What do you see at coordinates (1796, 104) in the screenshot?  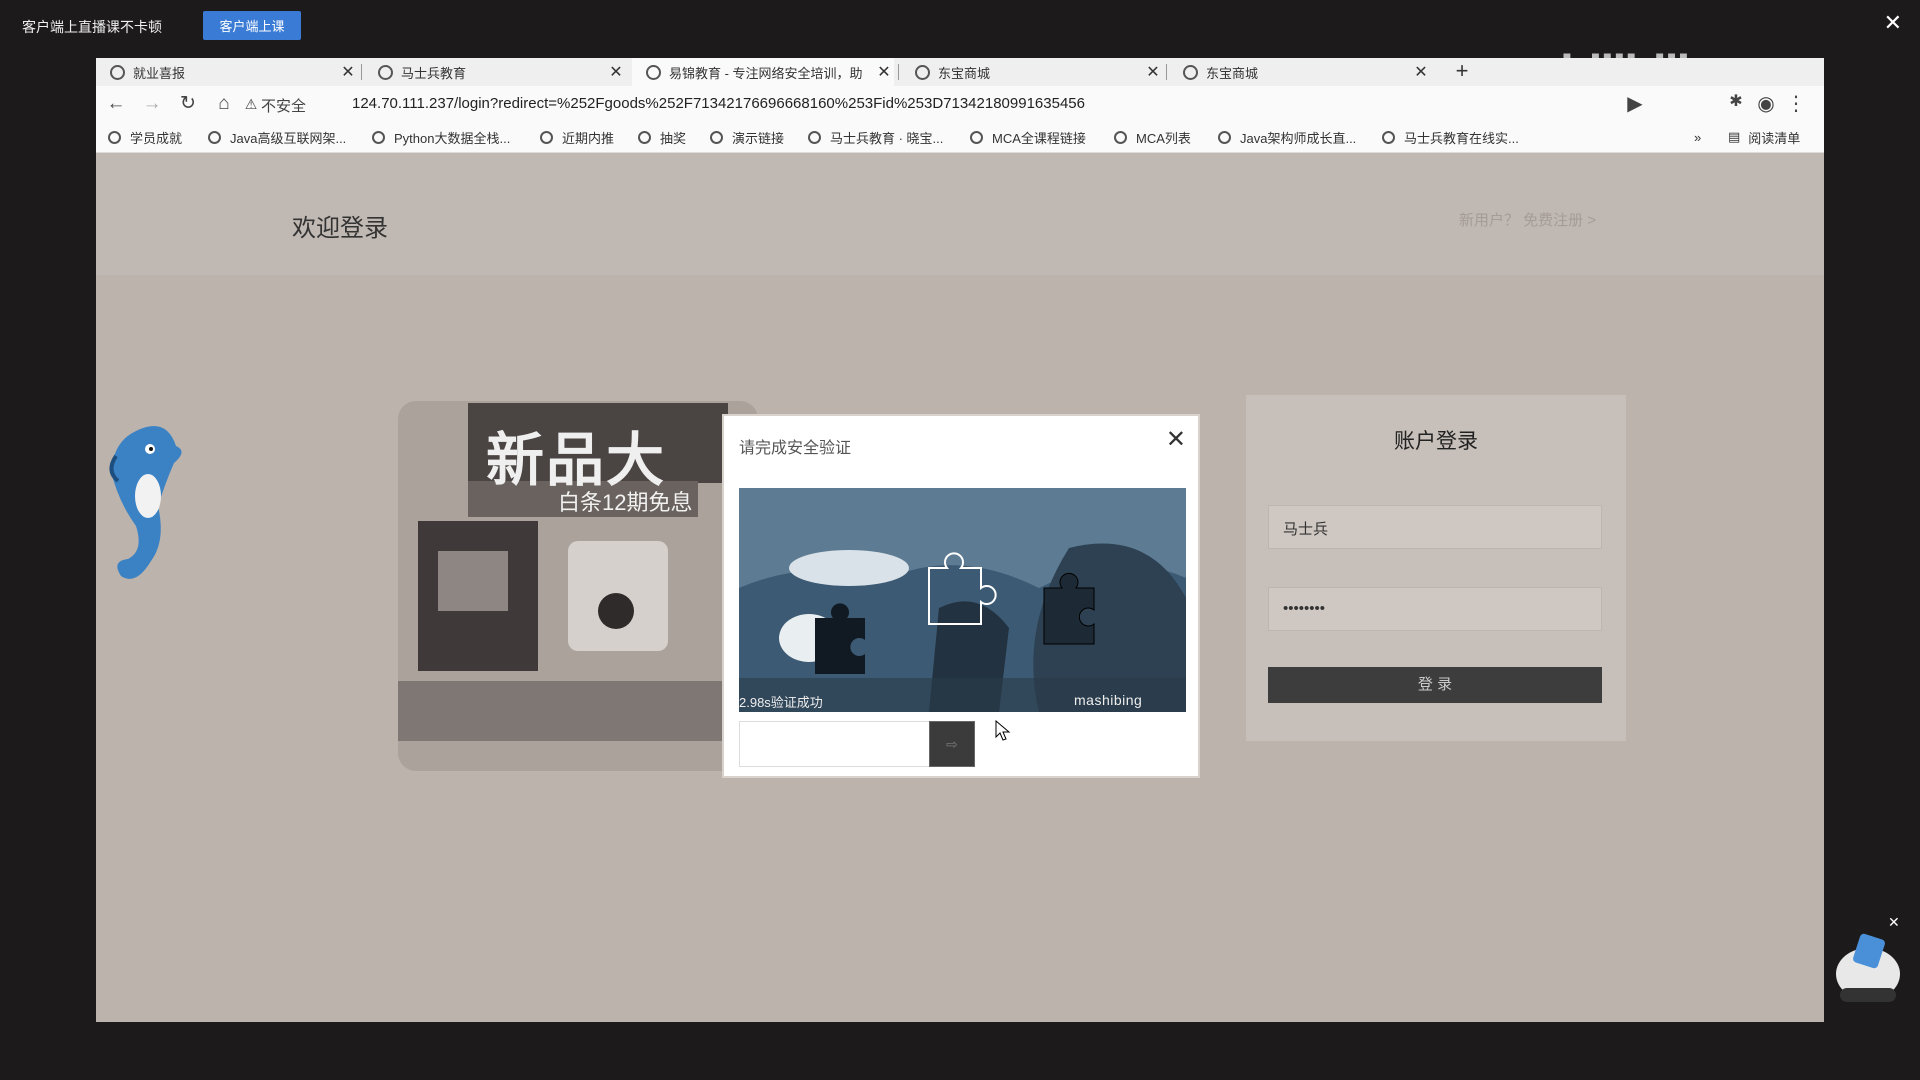 I see `menu-icon: ⋮` at bounding box center [1796, 104].